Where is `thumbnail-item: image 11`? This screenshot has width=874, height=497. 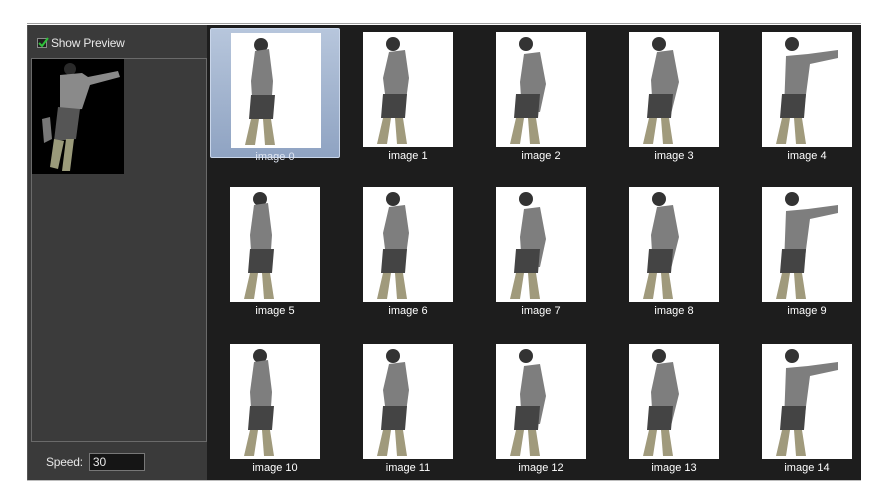
thumbnail-item: image 11 is located at coordinates (408, 407).